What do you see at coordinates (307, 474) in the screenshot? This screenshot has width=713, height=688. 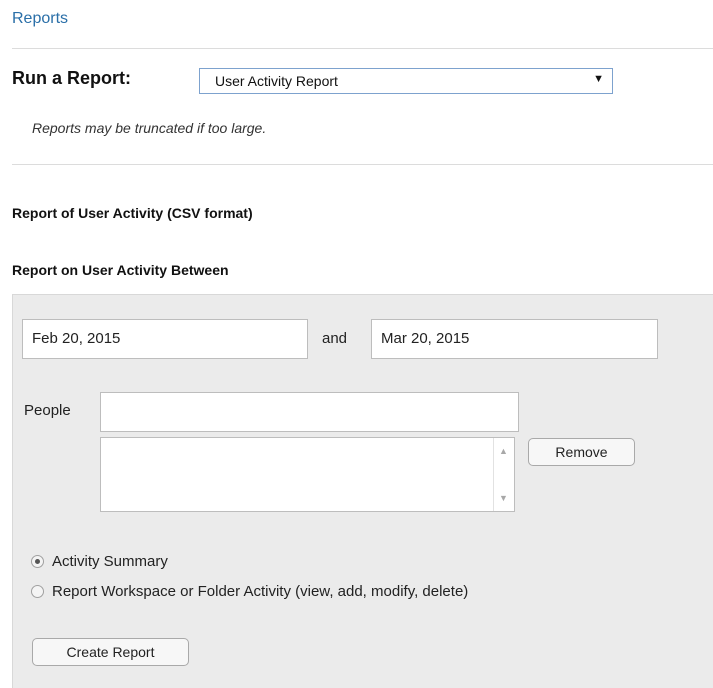 I see `people-list: ▲ ▼` at bounding box center [307, 474].